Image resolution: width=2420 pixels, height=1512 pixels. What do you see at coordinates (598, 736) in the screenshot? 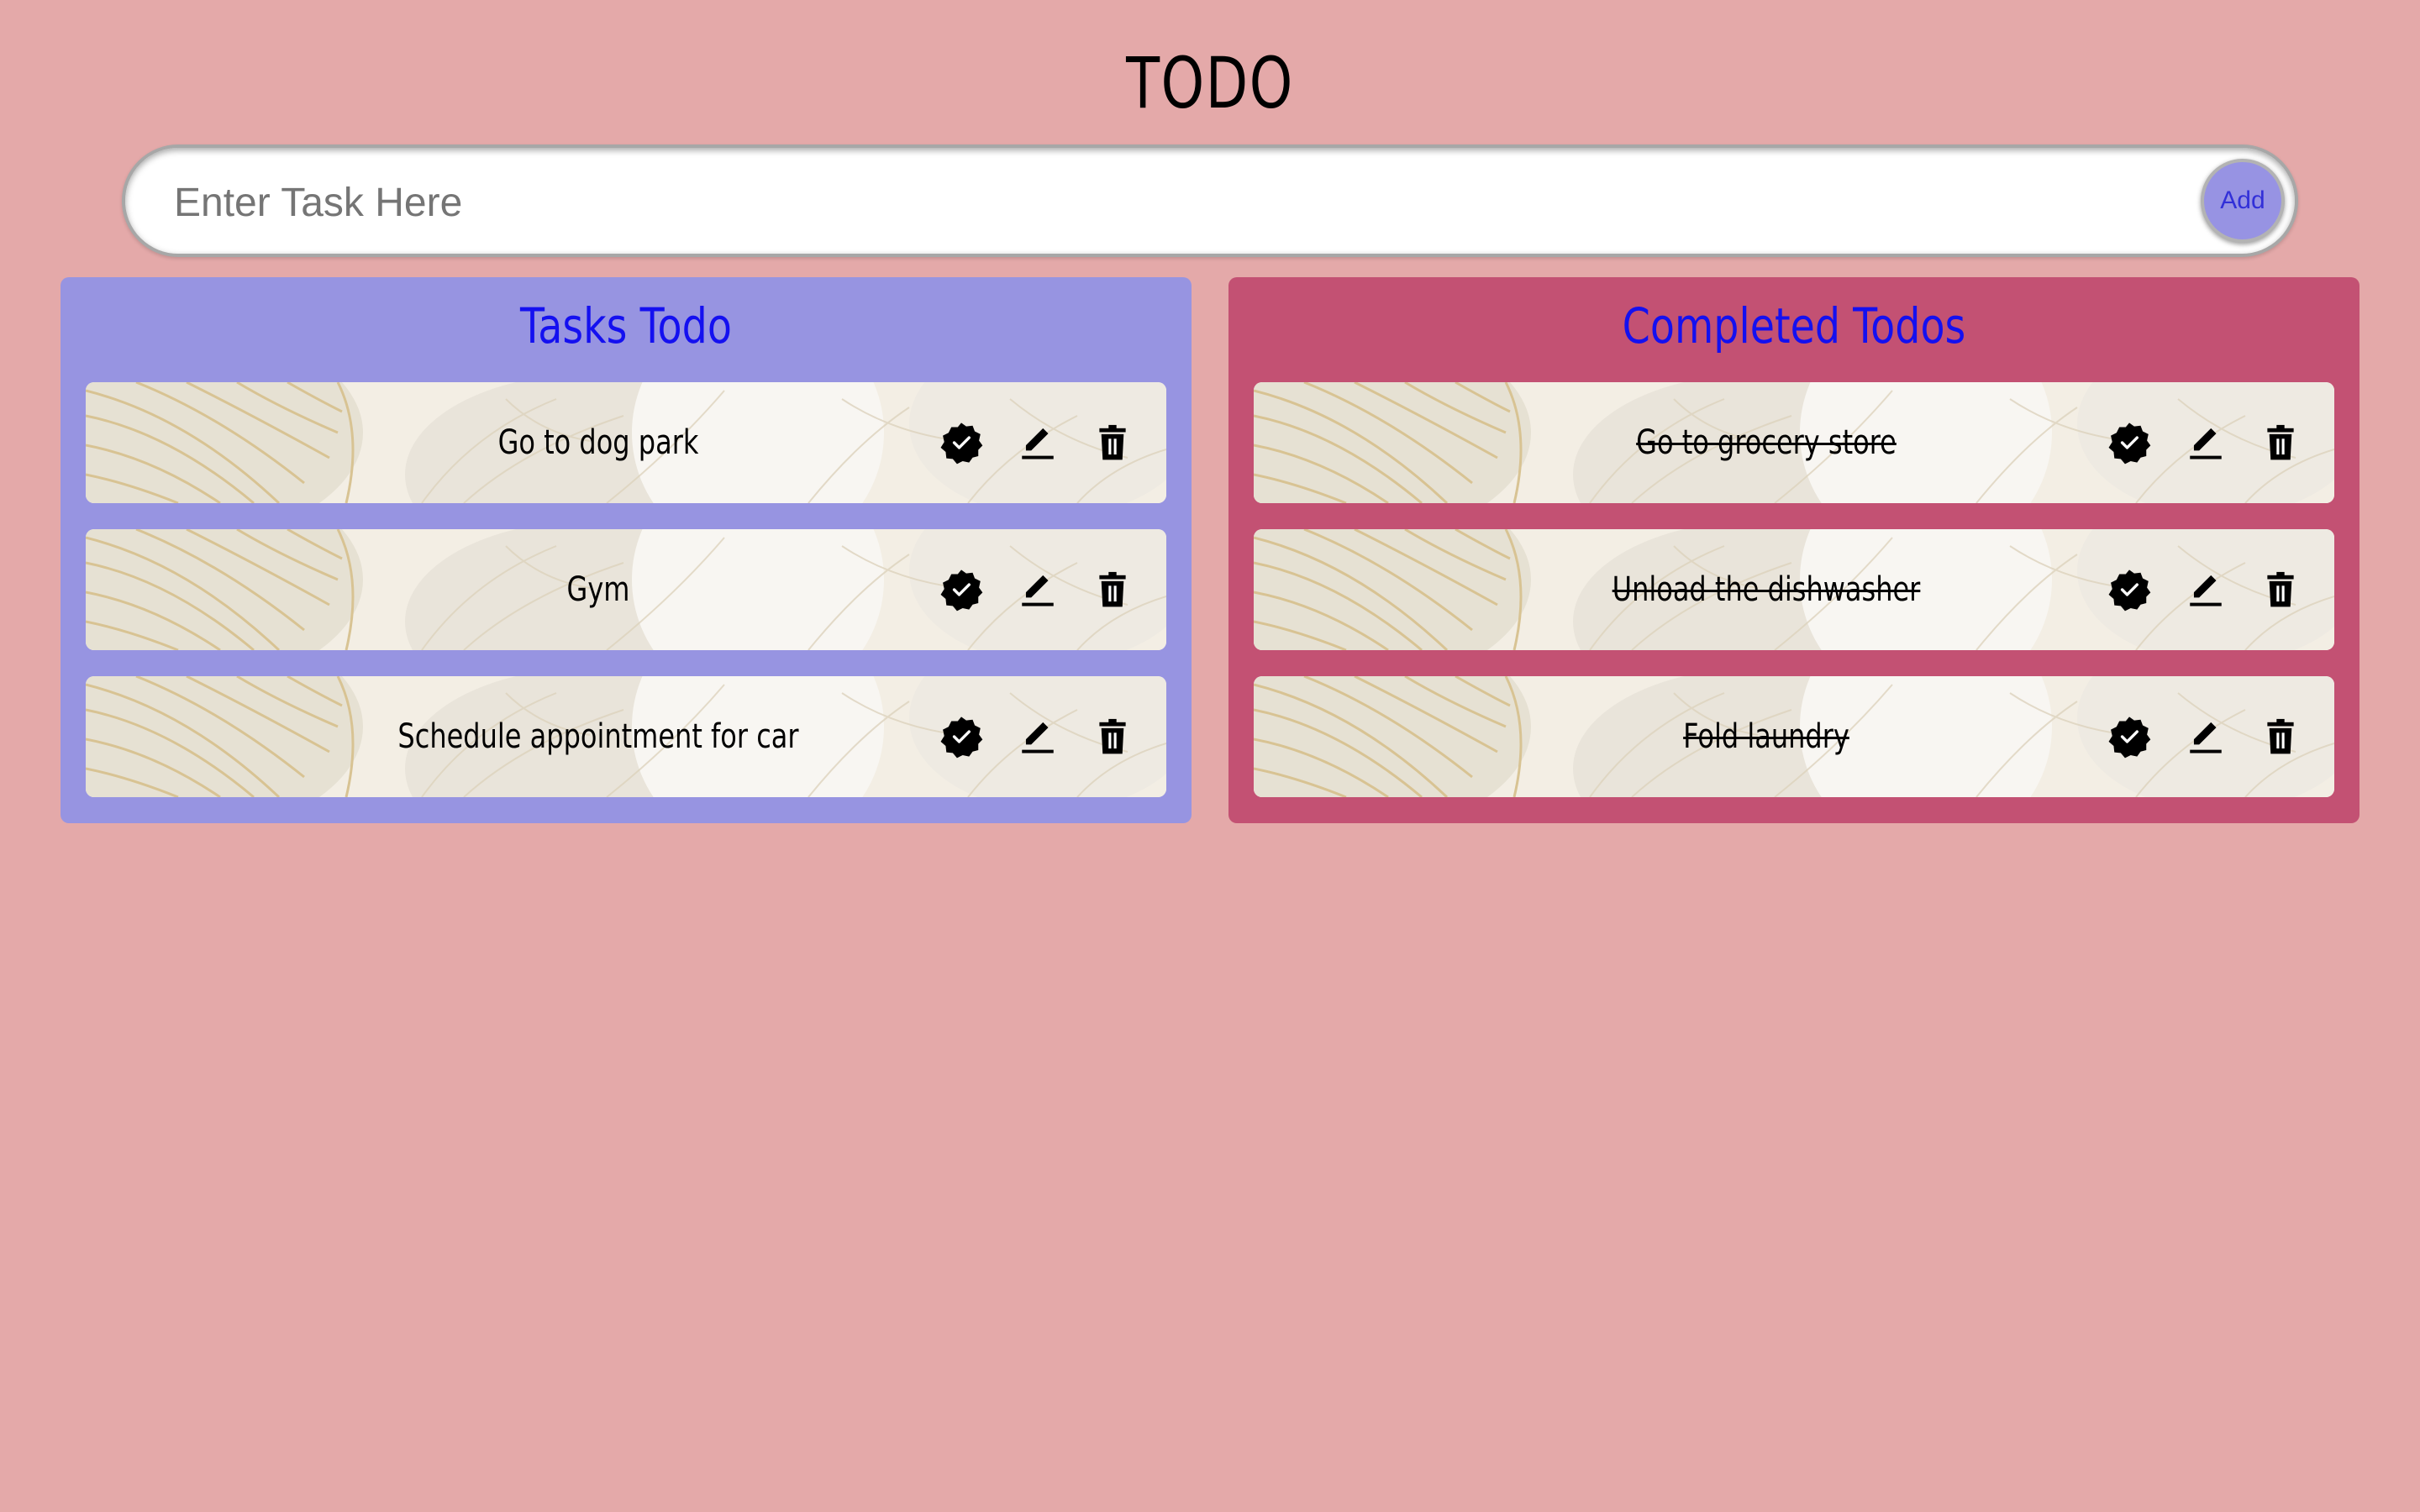
I see `todo-item-text: Schedule appointment for car` at bounding box center [598, 736].